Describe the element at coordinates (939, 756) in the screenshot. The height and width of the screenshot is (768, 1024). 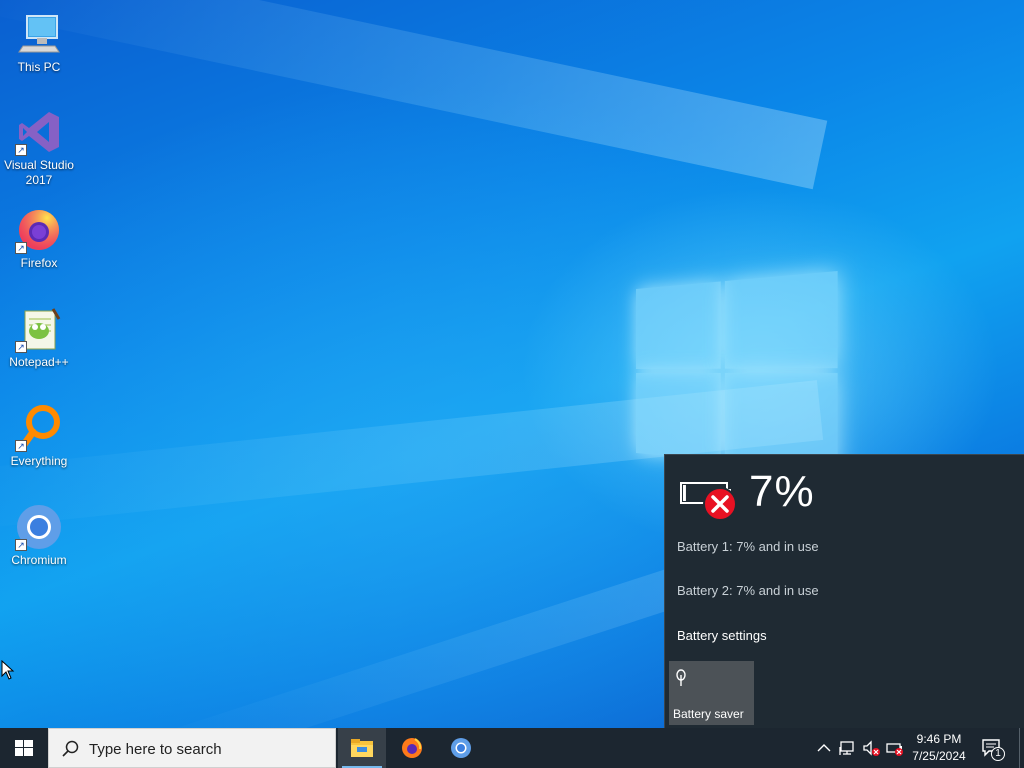
I see `clock-date: 7/25/2024` at that location.